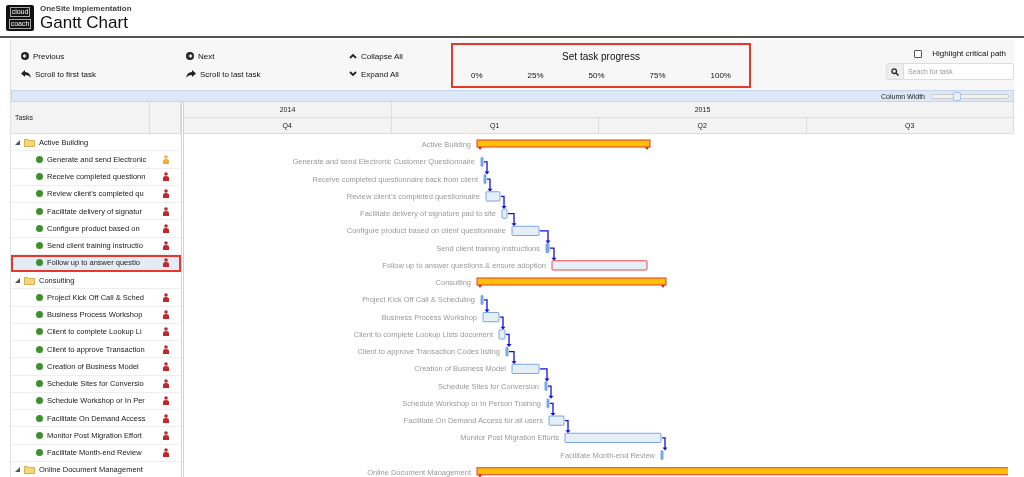  I want to click on progress-title: Set task progress, so click(601, 56).